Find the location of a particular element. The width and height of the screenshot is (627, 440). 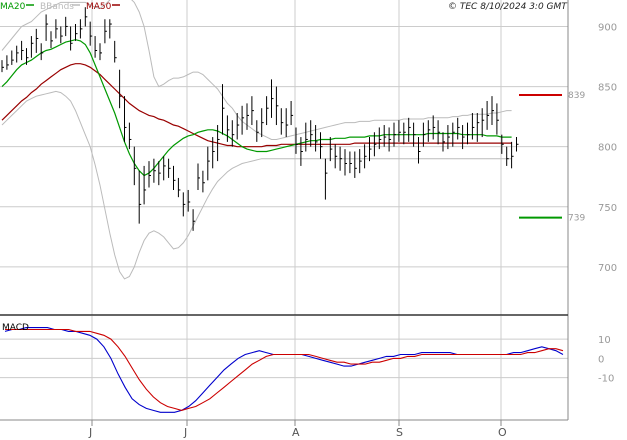

x-month-label: S is located at coordinates (399, 432).